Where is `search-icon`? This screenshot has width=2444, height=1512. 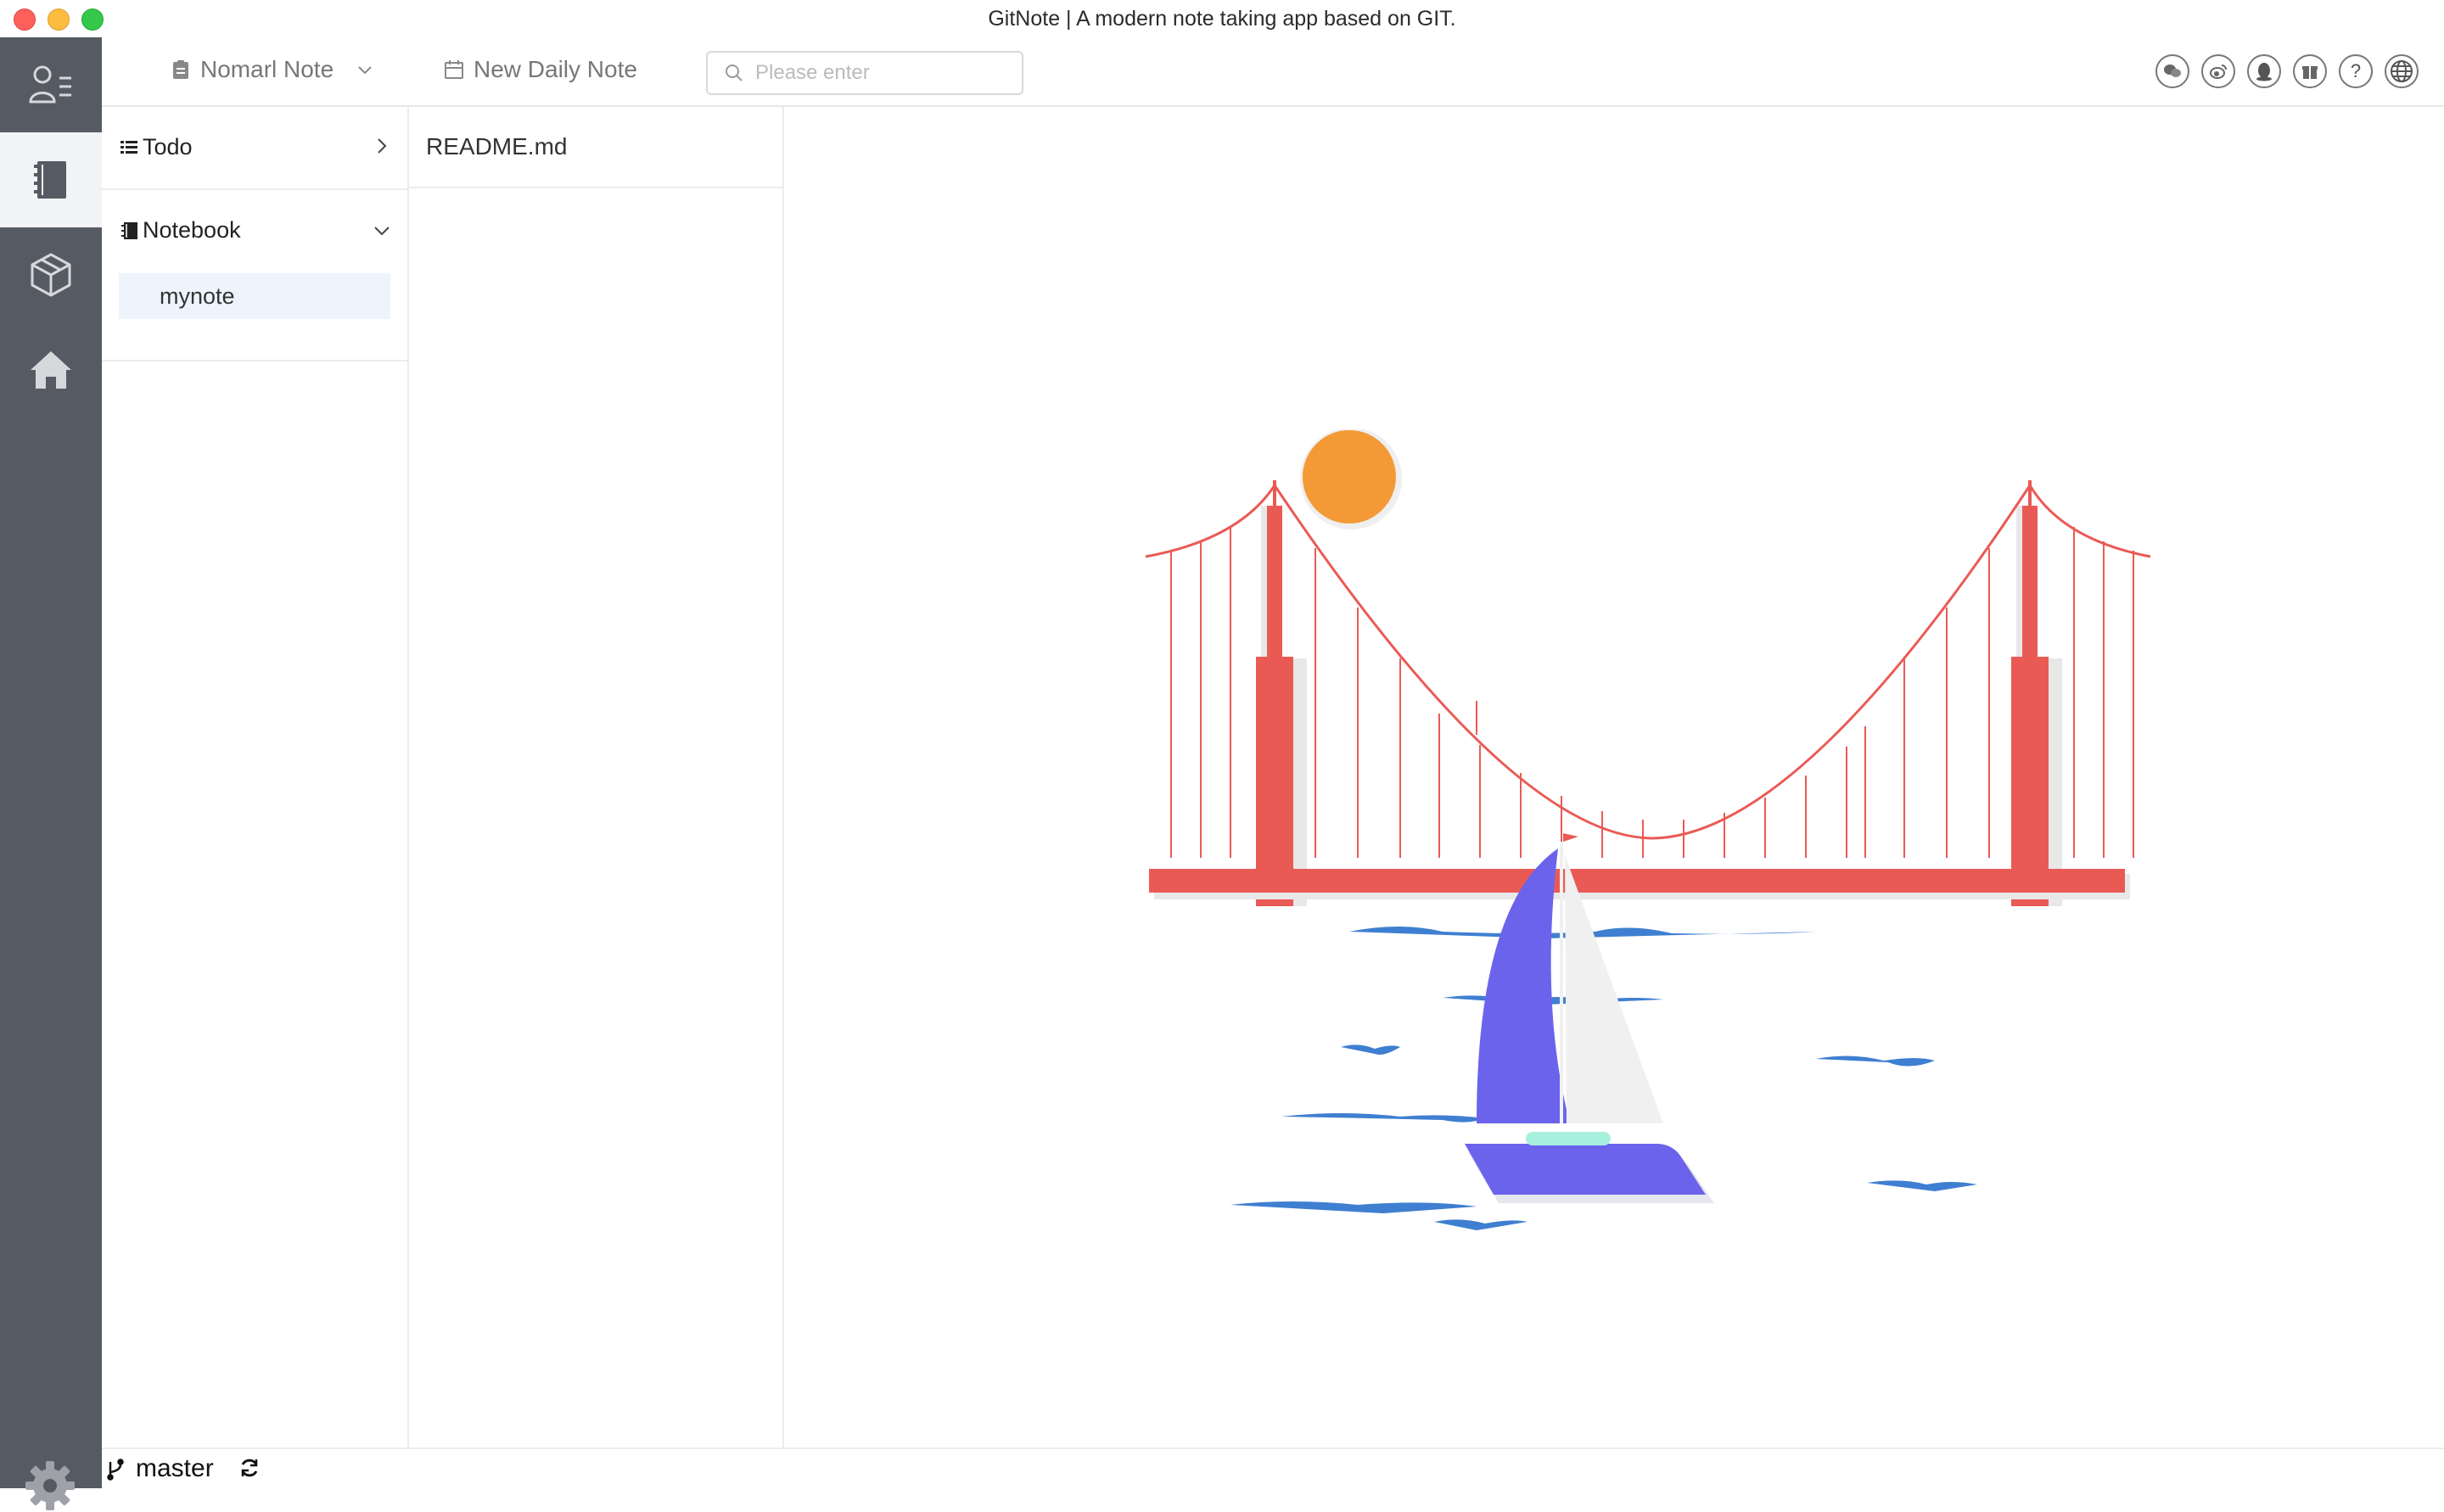 search-icon is located at coordinates (734, 72).